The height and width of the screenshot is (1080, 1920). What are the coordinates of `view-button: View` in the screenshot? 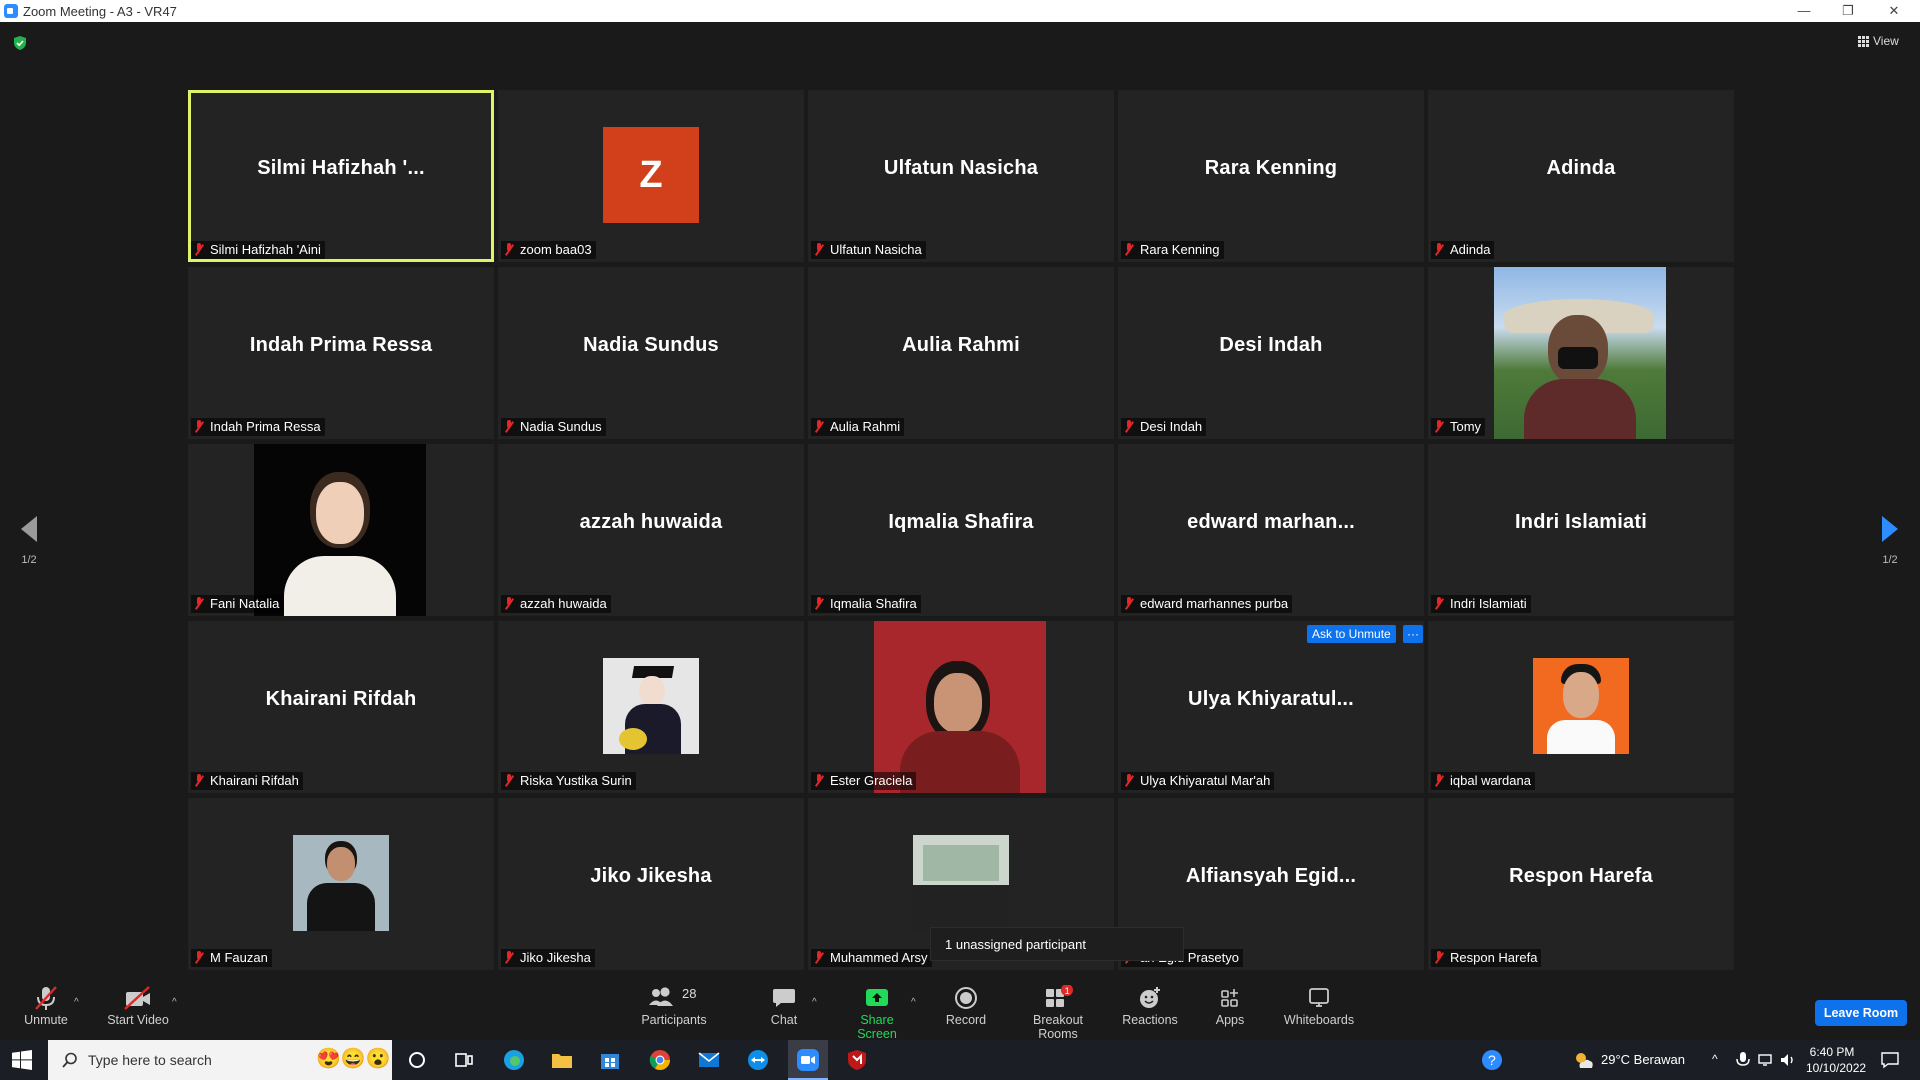 It's located at (1878, 41).